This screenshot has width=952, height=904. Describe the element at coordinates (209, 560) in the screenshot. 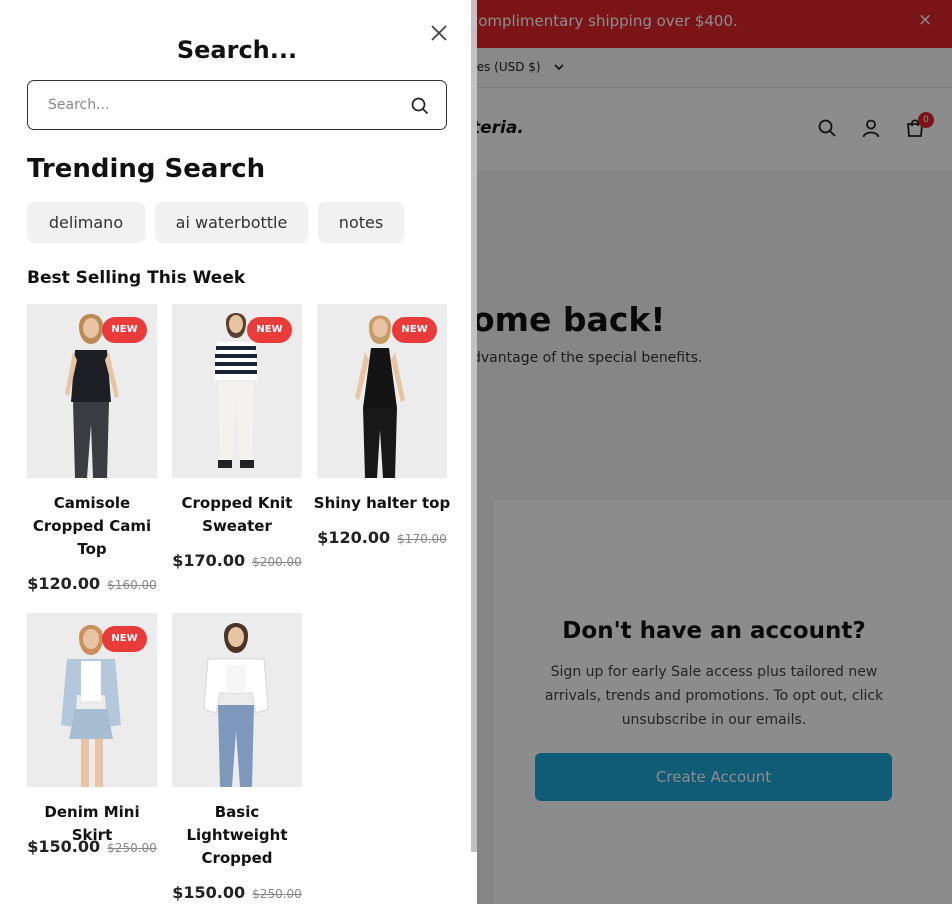

I see `product-price: $170.00` at that location.